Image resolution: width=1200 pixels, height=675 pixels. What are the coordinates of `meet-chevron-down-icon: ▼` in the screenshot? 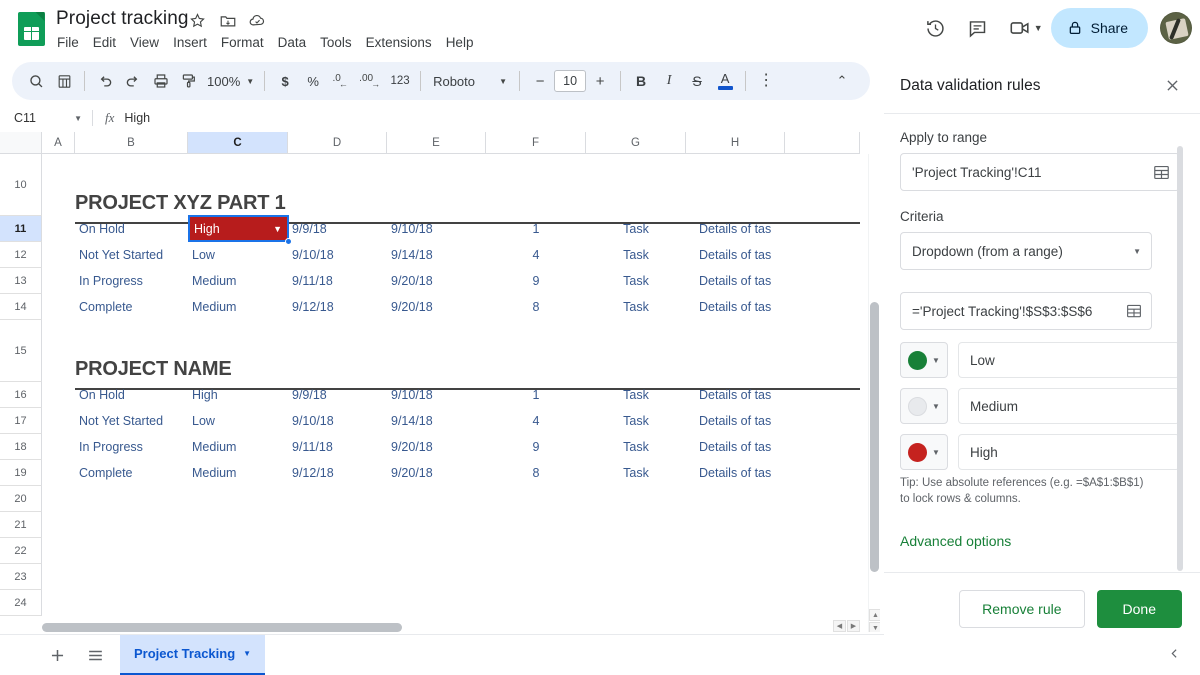 It's located at (1038, 28).